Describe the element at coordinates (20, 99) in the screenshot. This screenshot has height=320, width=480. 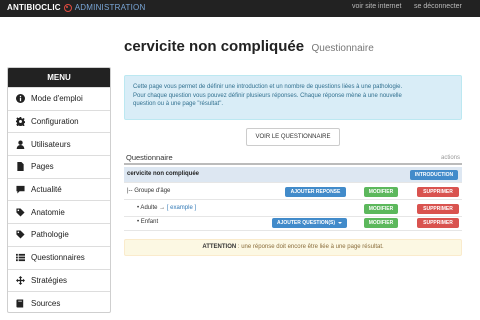
I see `info-icon` at that location.